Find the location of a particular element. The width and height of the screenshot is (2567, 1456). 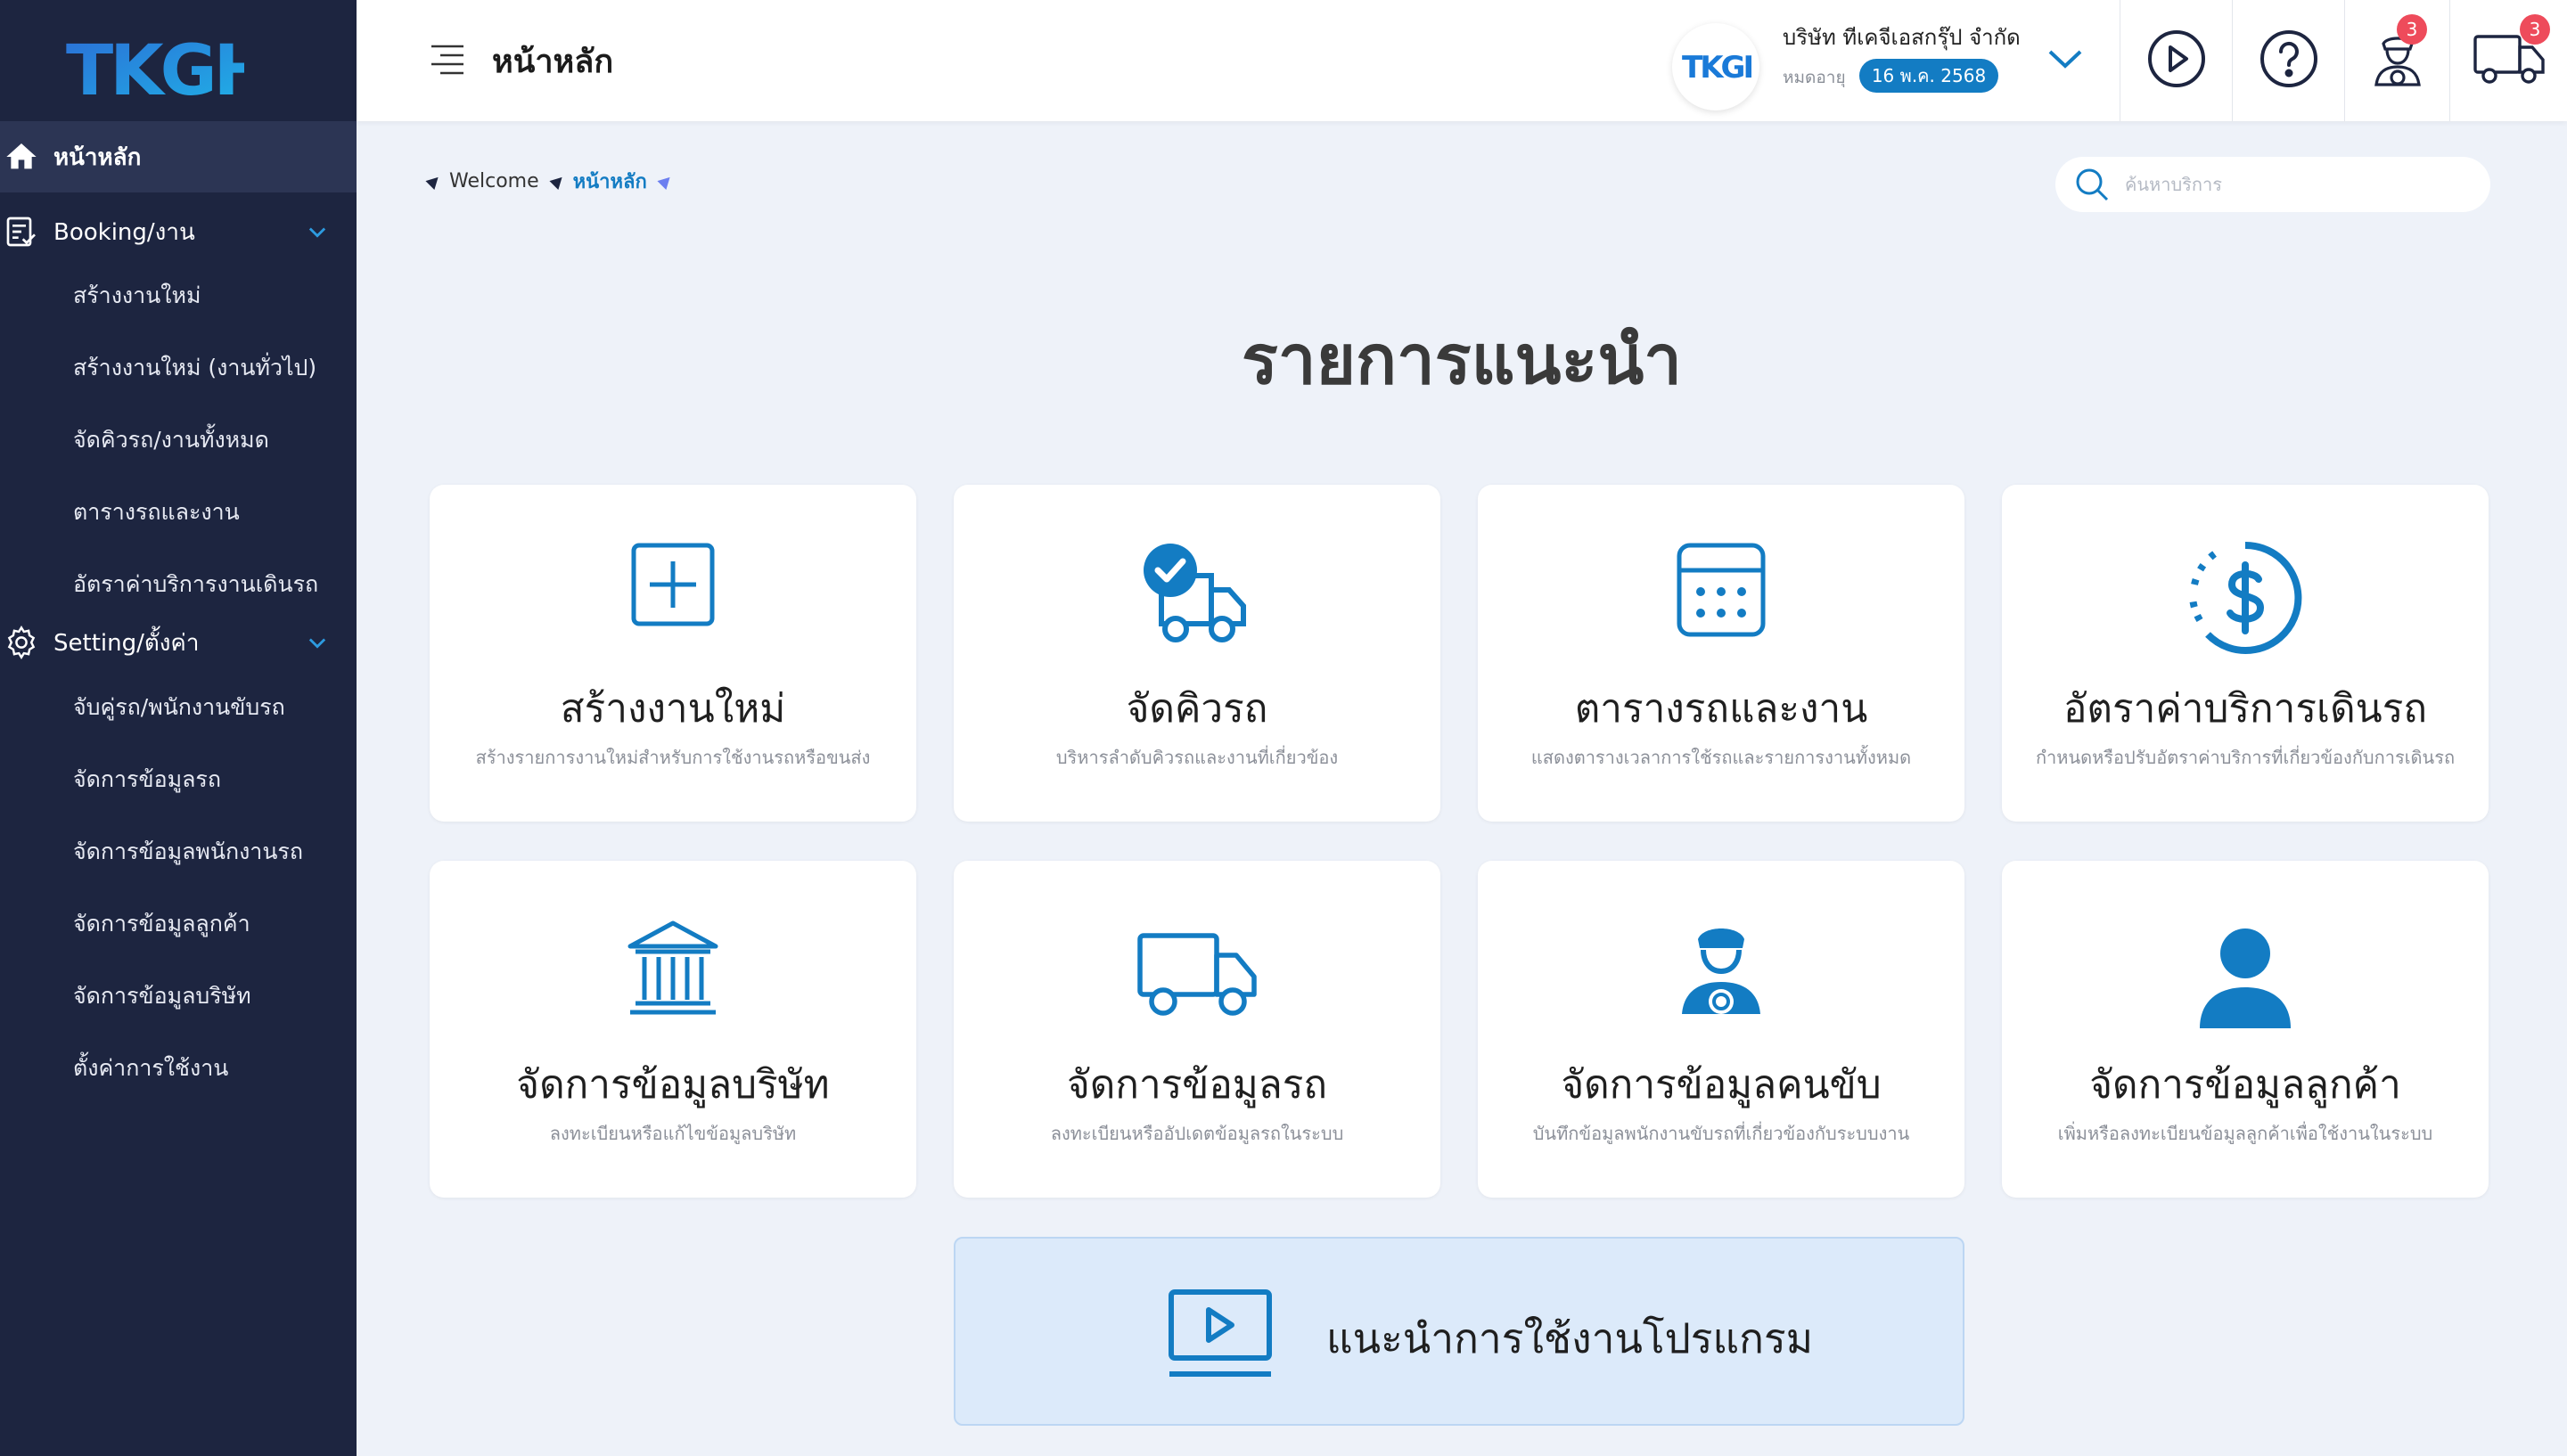

help-button is located at coordinates (2289, 61).